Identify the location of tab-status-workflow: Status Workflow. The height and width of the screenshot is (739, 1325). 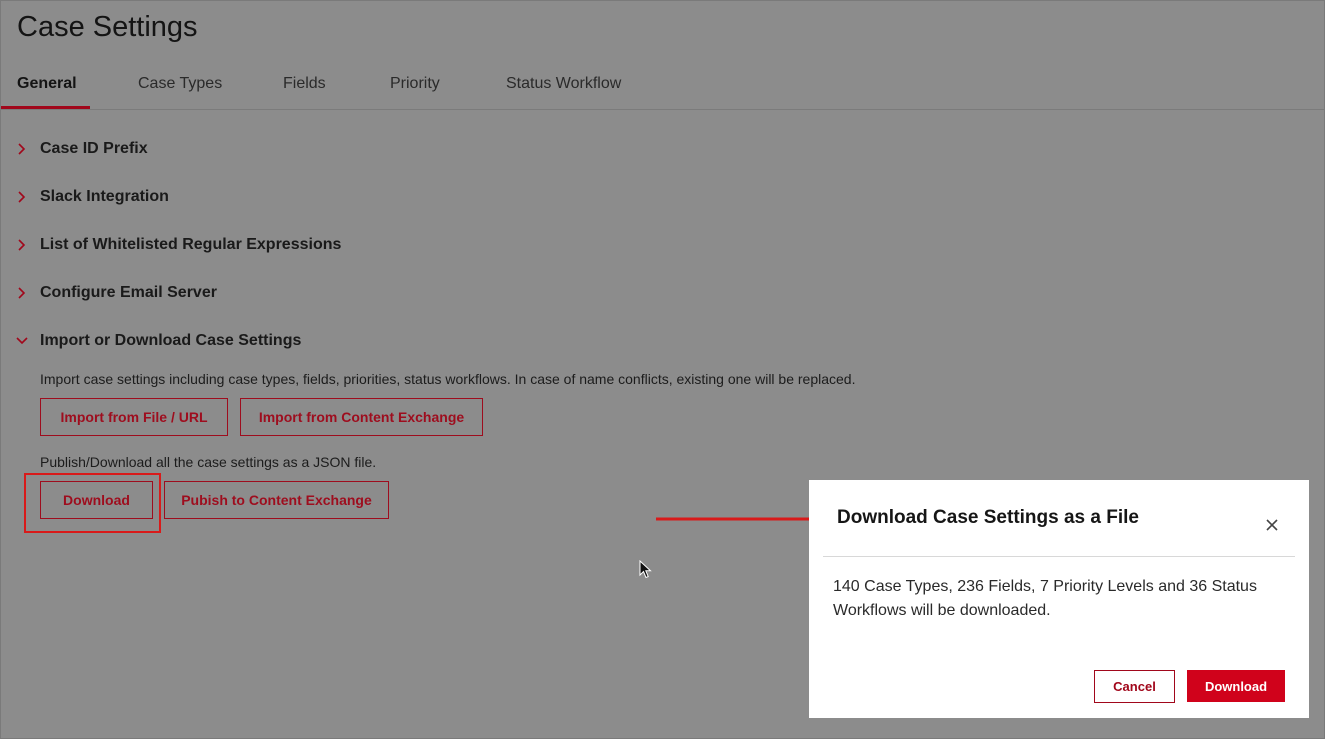
(563, 84).